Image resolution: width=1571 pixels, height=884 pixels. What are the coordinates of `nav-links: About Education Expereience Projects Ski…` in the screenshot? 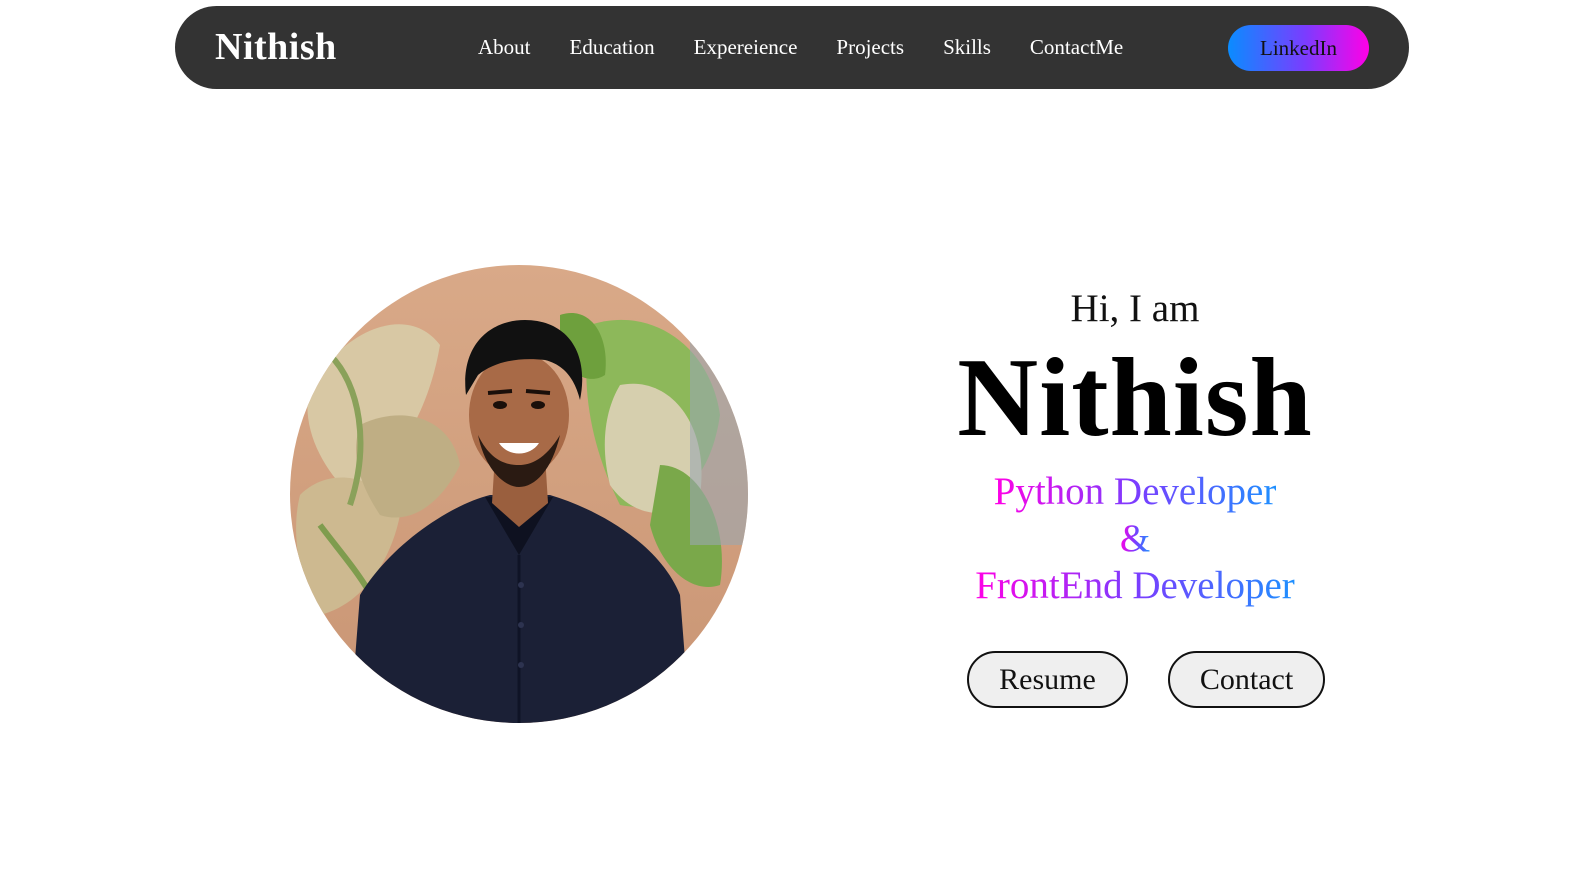 It's located at (800, 47).